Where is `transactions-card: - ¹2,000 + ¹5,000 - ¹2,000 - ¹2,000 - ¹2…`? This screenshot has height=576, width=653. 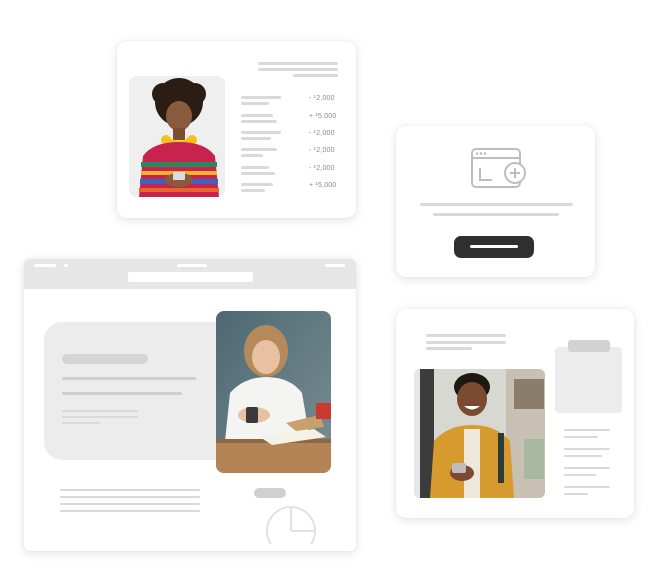 transactions-card: - ¹2,000 + ¹5,000 - ¹2,000 - ¹2,000 - ¹2… is located at coordinates (236, 129).